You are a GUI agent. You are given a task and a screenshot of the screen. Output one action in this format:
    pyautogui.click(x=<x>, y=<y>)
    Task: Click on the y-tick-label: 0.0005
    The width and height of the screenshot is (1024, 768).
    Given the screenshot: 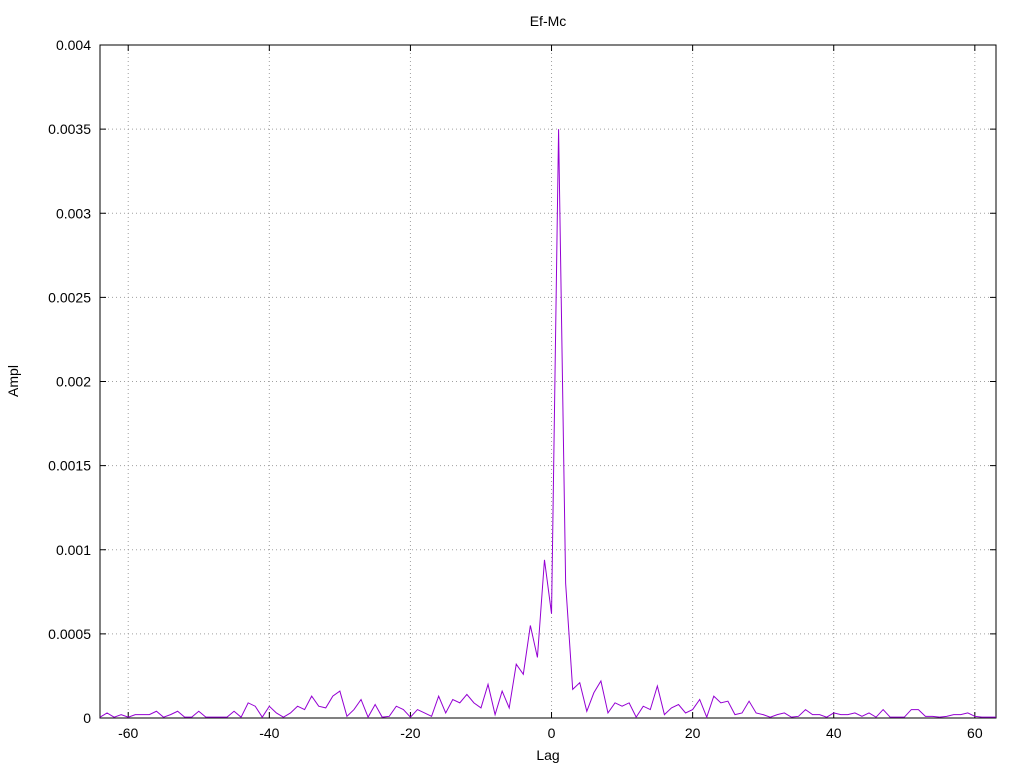 What is the action you would take?
    pyautogui.click(x=69, y=634)
    